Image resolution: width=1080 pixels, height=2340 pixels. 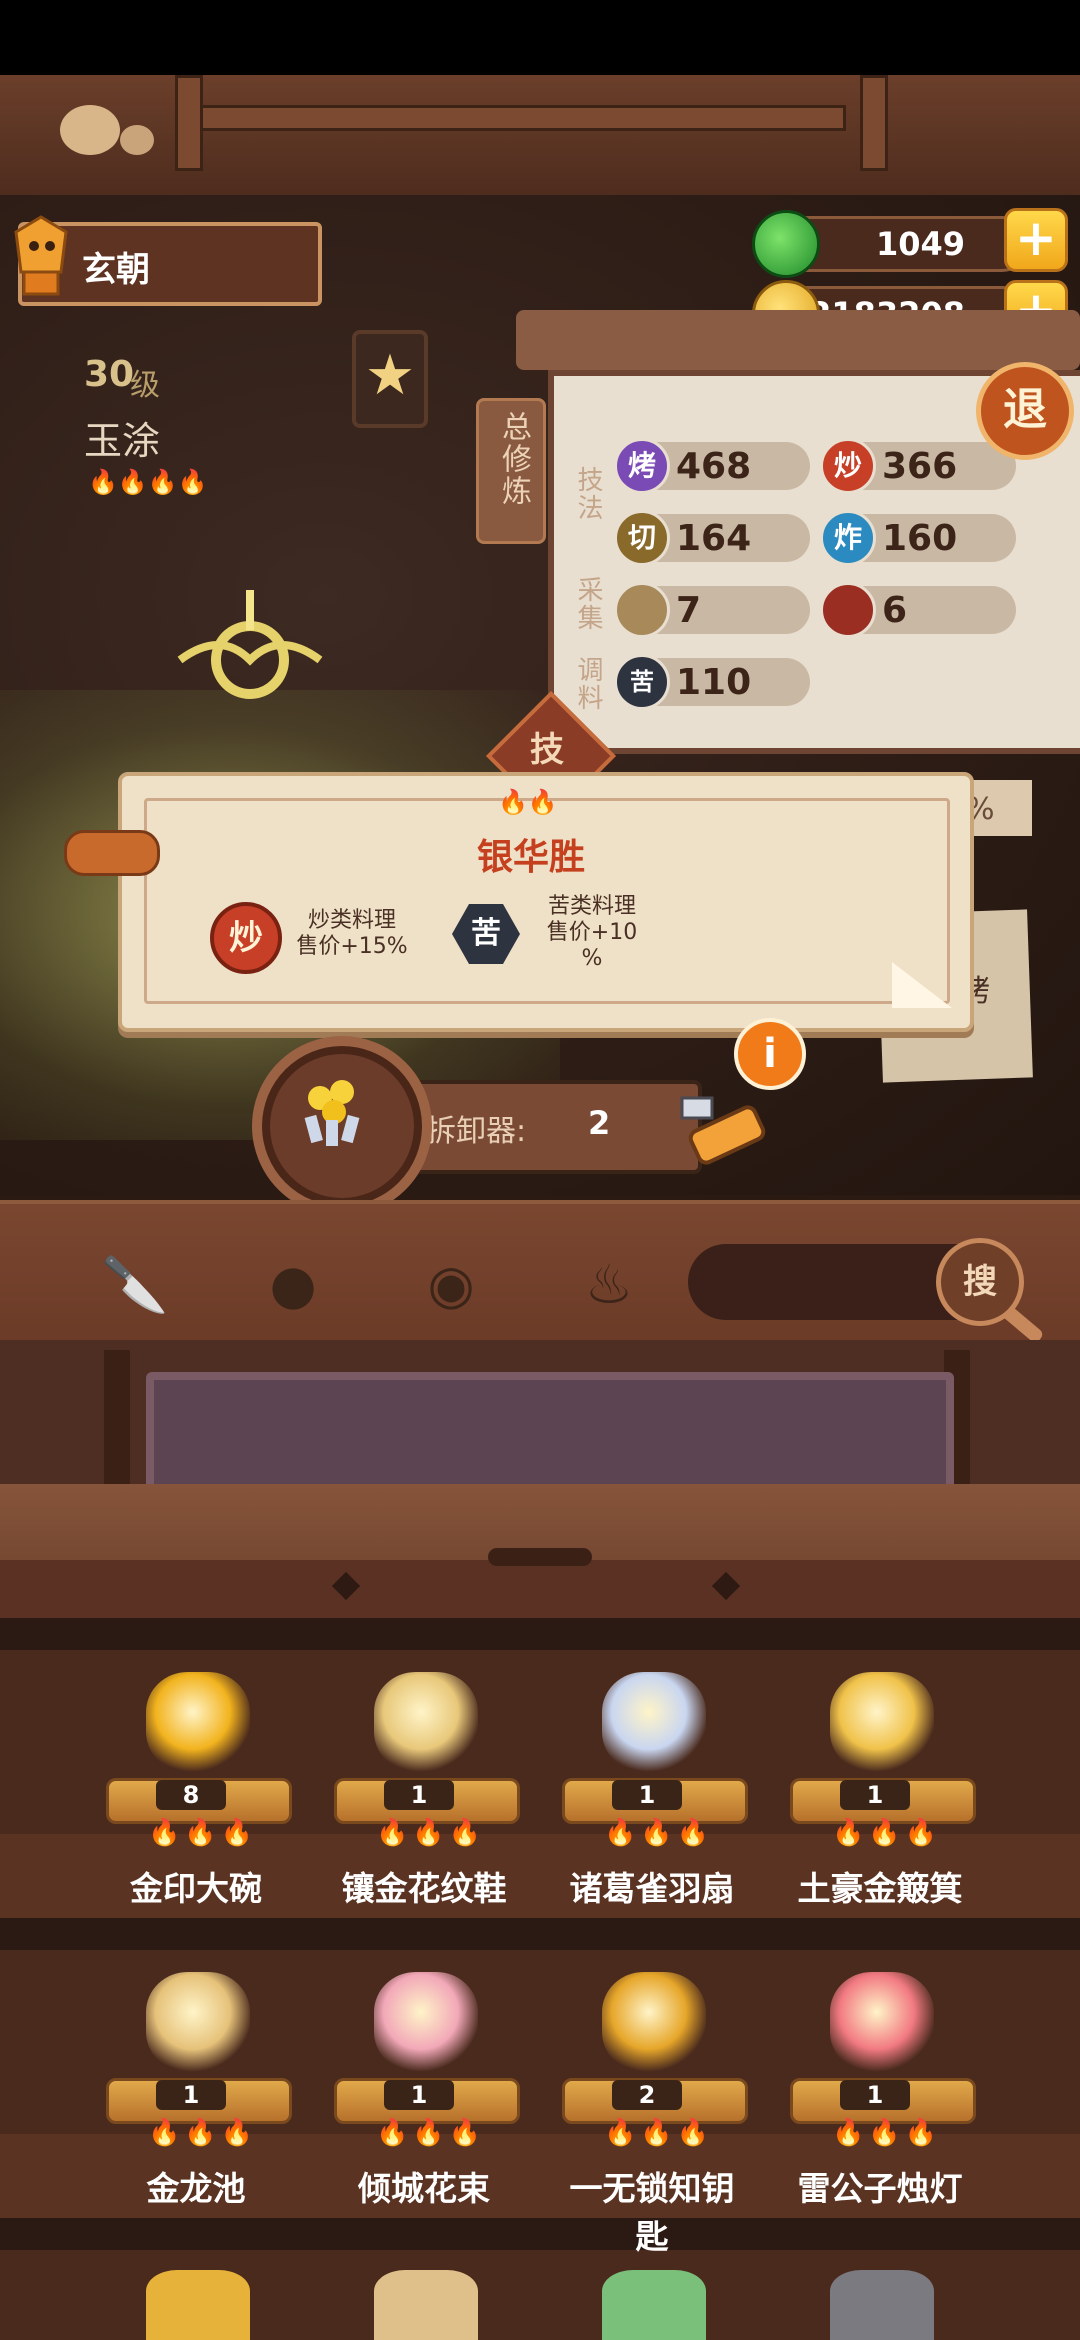 What do you see at coordinates (880, 1807) in the screenshot?
I see `inventory-item: 1 🔥🔥🔥 土豪金簸箕` at bounding box center [880, 1807].